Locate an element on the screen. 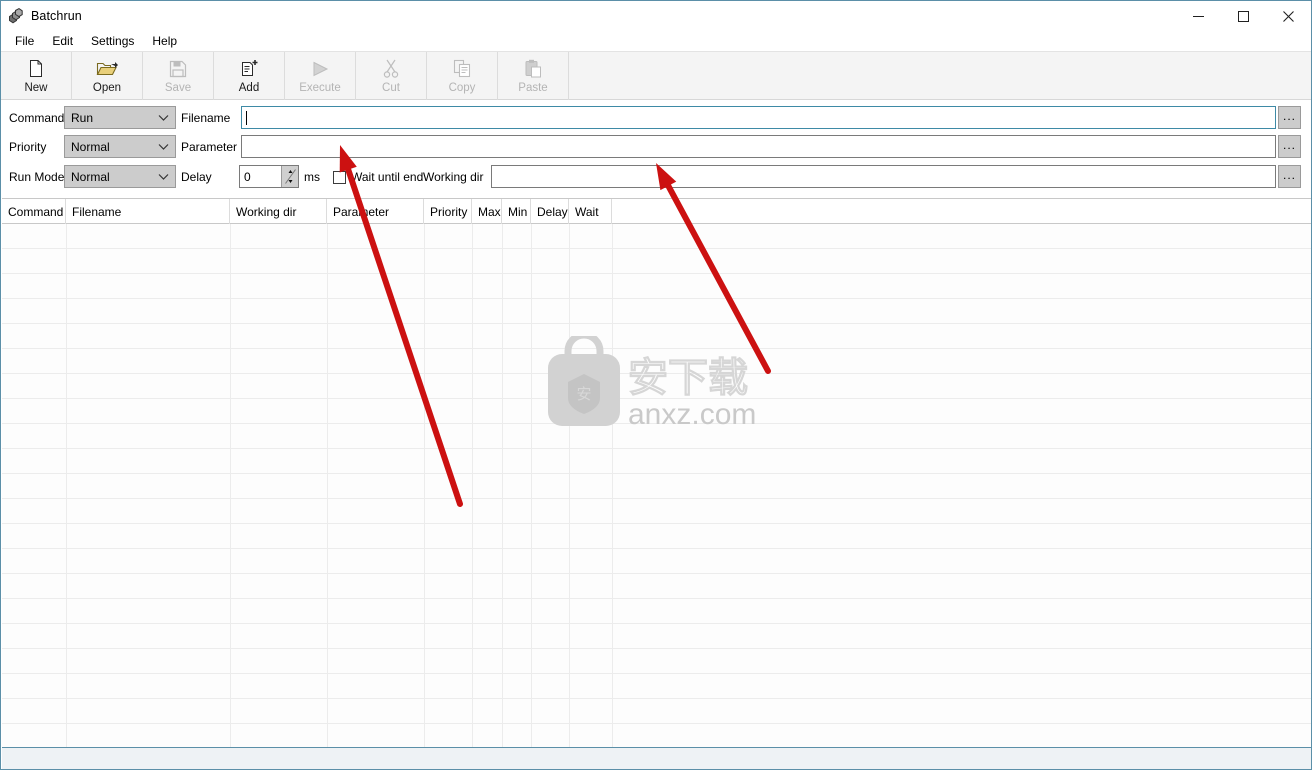 This screenshot has height=770, width=1312. label-working-dir: Working dir is located at coordinates (453, 177).